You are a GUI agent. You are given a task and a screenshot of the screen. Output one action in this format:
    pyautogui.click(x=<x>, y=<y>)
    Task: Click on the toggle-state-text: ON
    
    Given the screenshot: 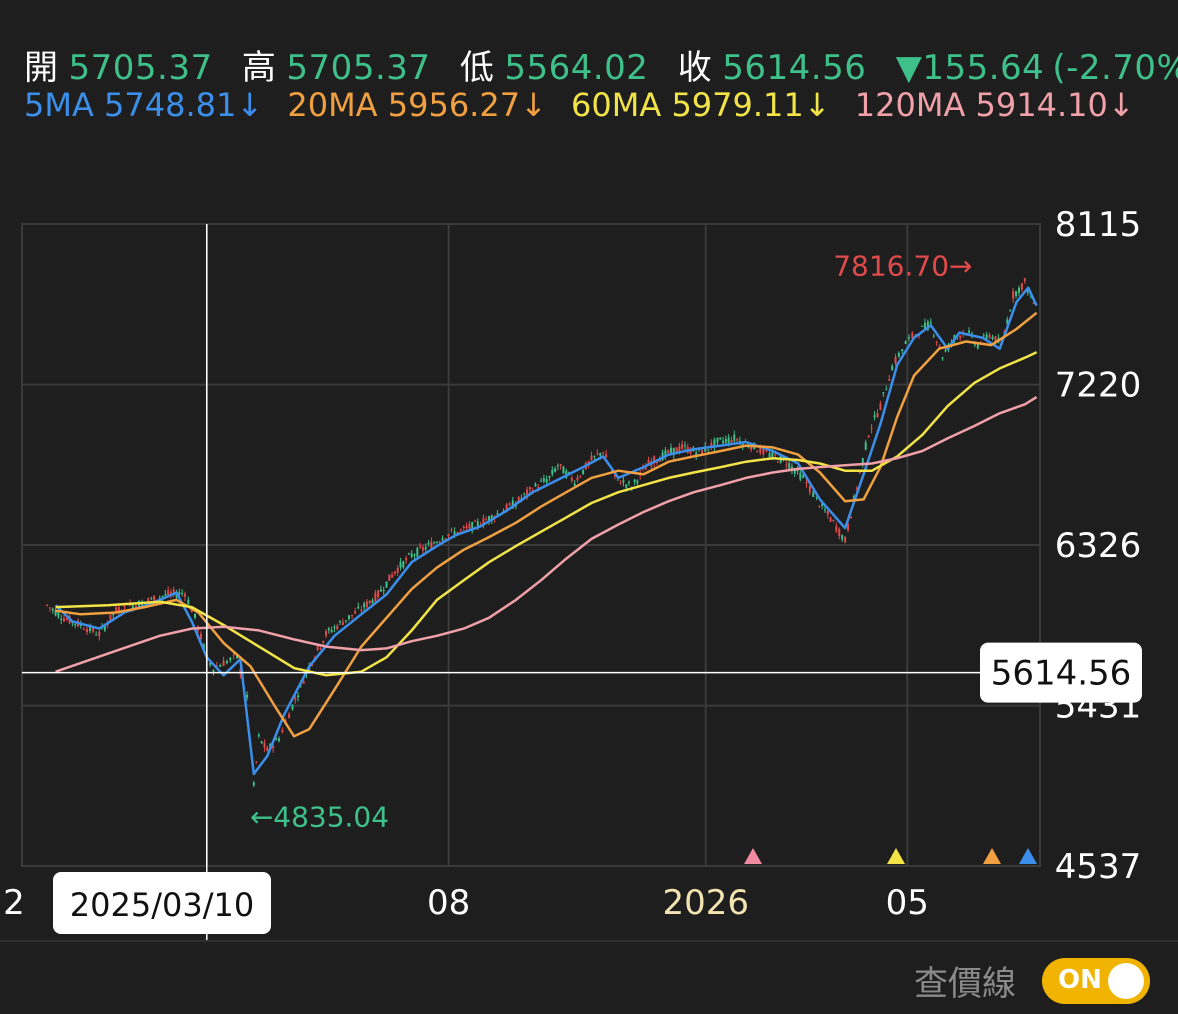 What is the action you would take?
    pyautogui.click(x=1080, y=979)
    